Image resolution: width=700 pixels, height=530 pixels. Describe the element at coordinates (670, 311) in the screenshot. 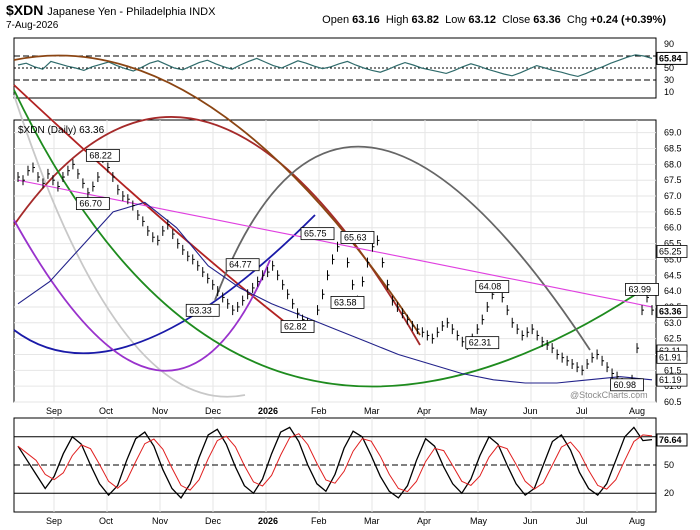

I see `price-right-label: 63.36` at that location.